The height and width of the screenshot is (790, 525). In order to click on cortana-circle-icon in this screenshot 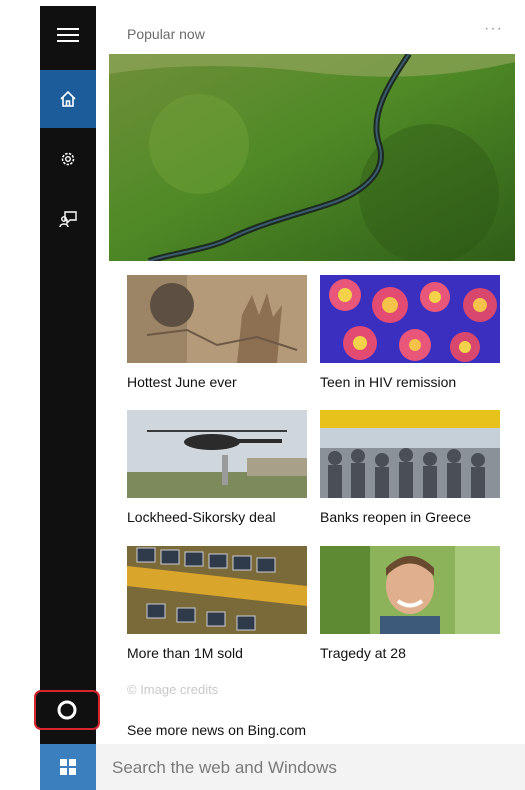, I will do `click(67, 710)`.